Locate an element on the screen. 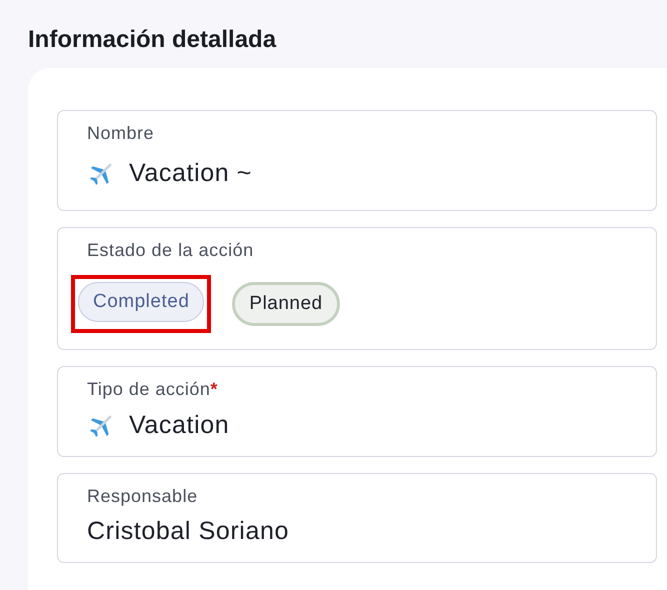 The width and height of the screenshot is (667, 590). field-label: Responsable is located at coordinates (142, 496).